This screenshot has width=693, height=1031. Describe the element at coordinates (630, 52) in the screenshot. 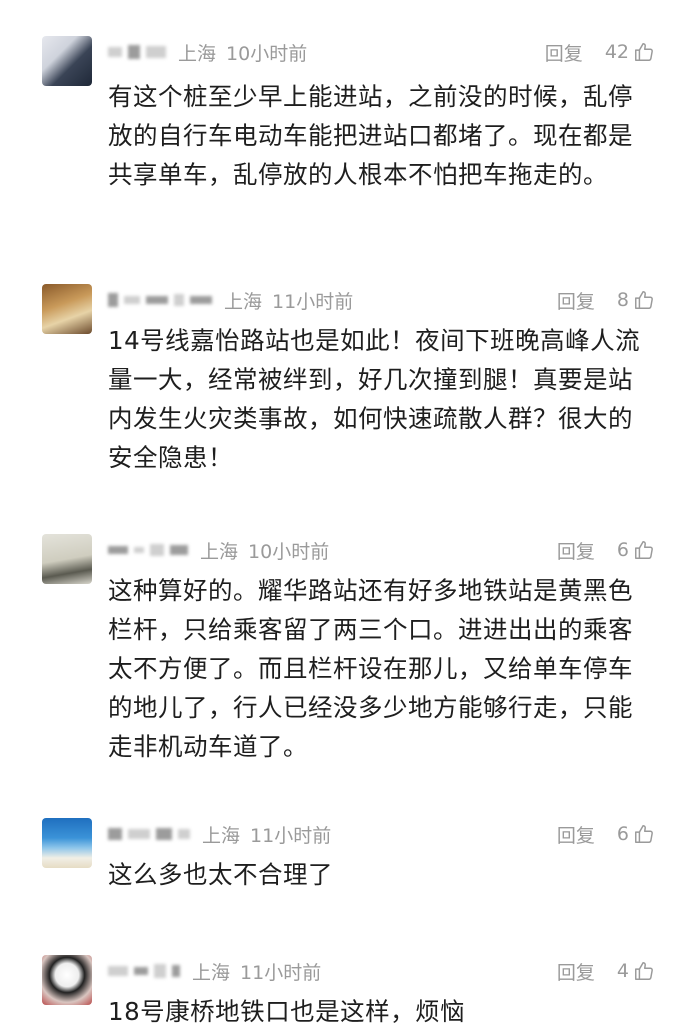

I see `like-button: 42` at that location.